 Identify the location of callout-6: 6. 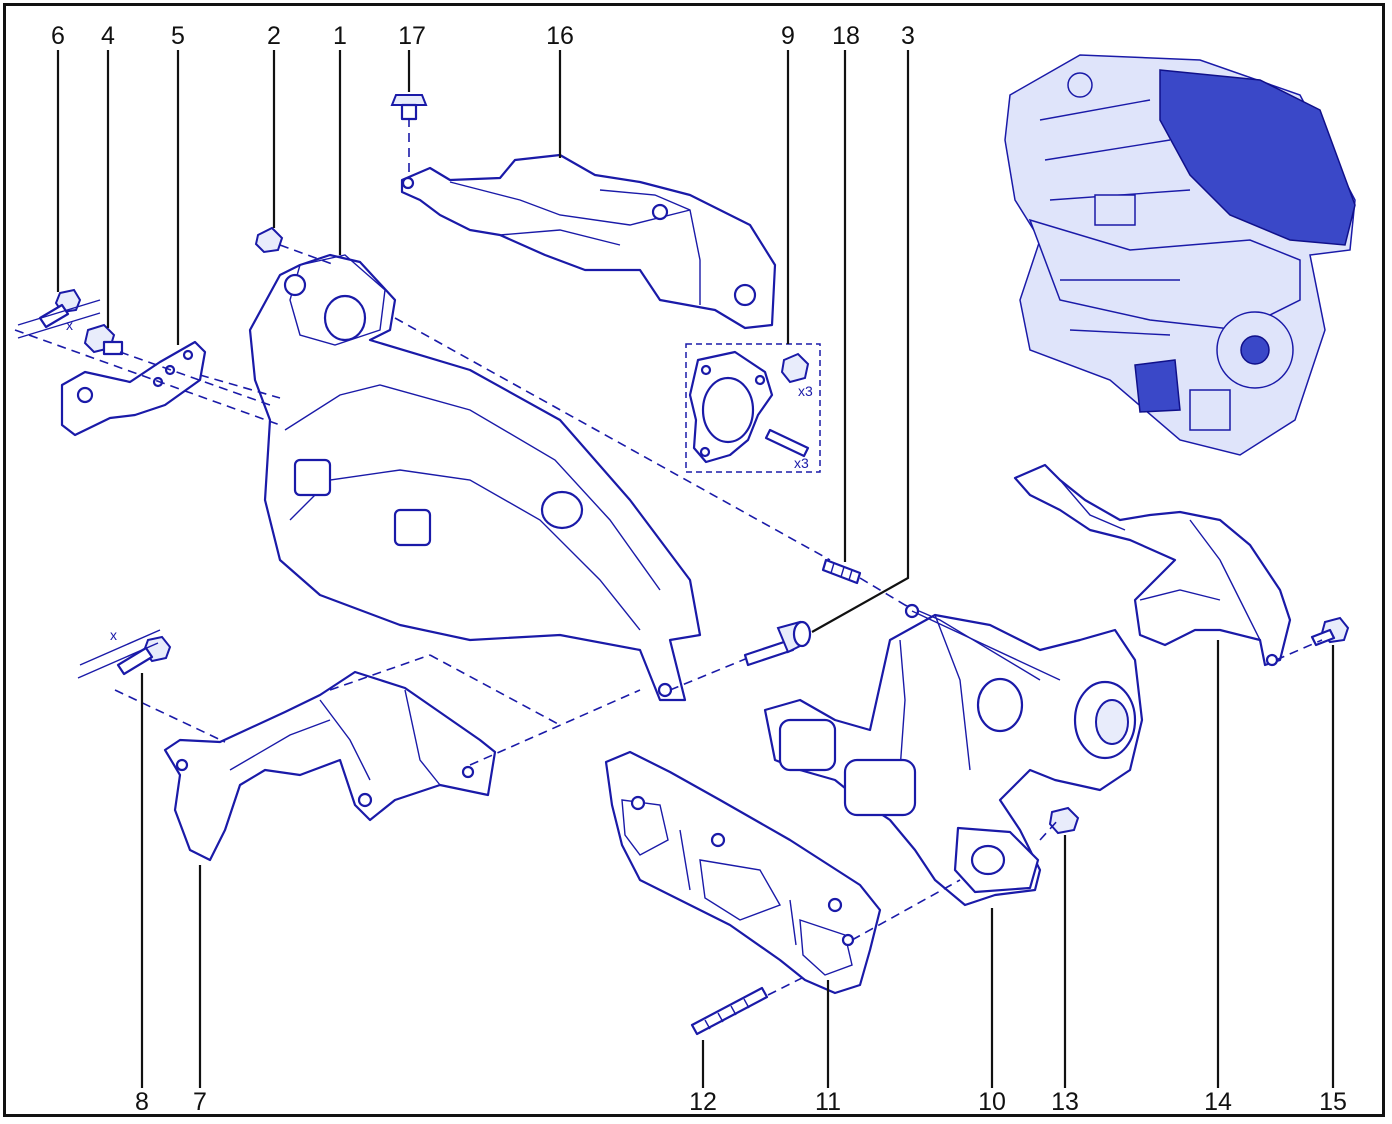
(58, 36).